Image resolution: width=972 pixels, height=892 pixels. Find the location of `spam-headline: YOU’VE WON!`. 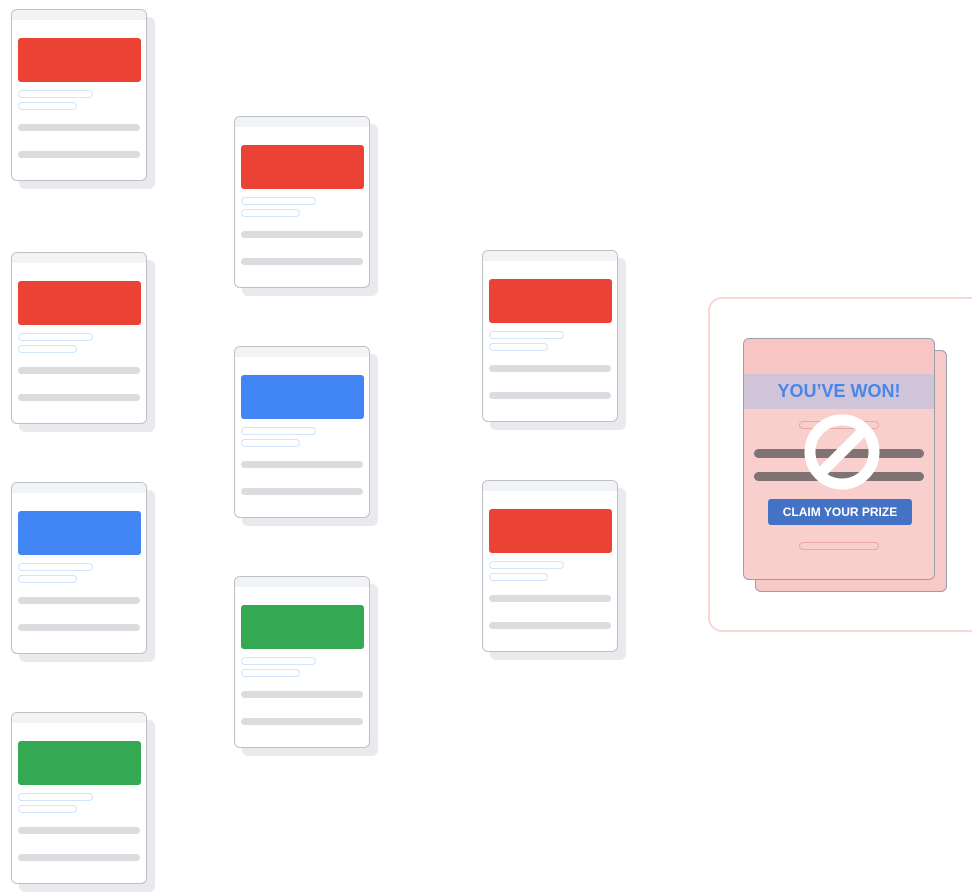

spam-headline: YOU’VE WON! is located at coordinates (839, 391).